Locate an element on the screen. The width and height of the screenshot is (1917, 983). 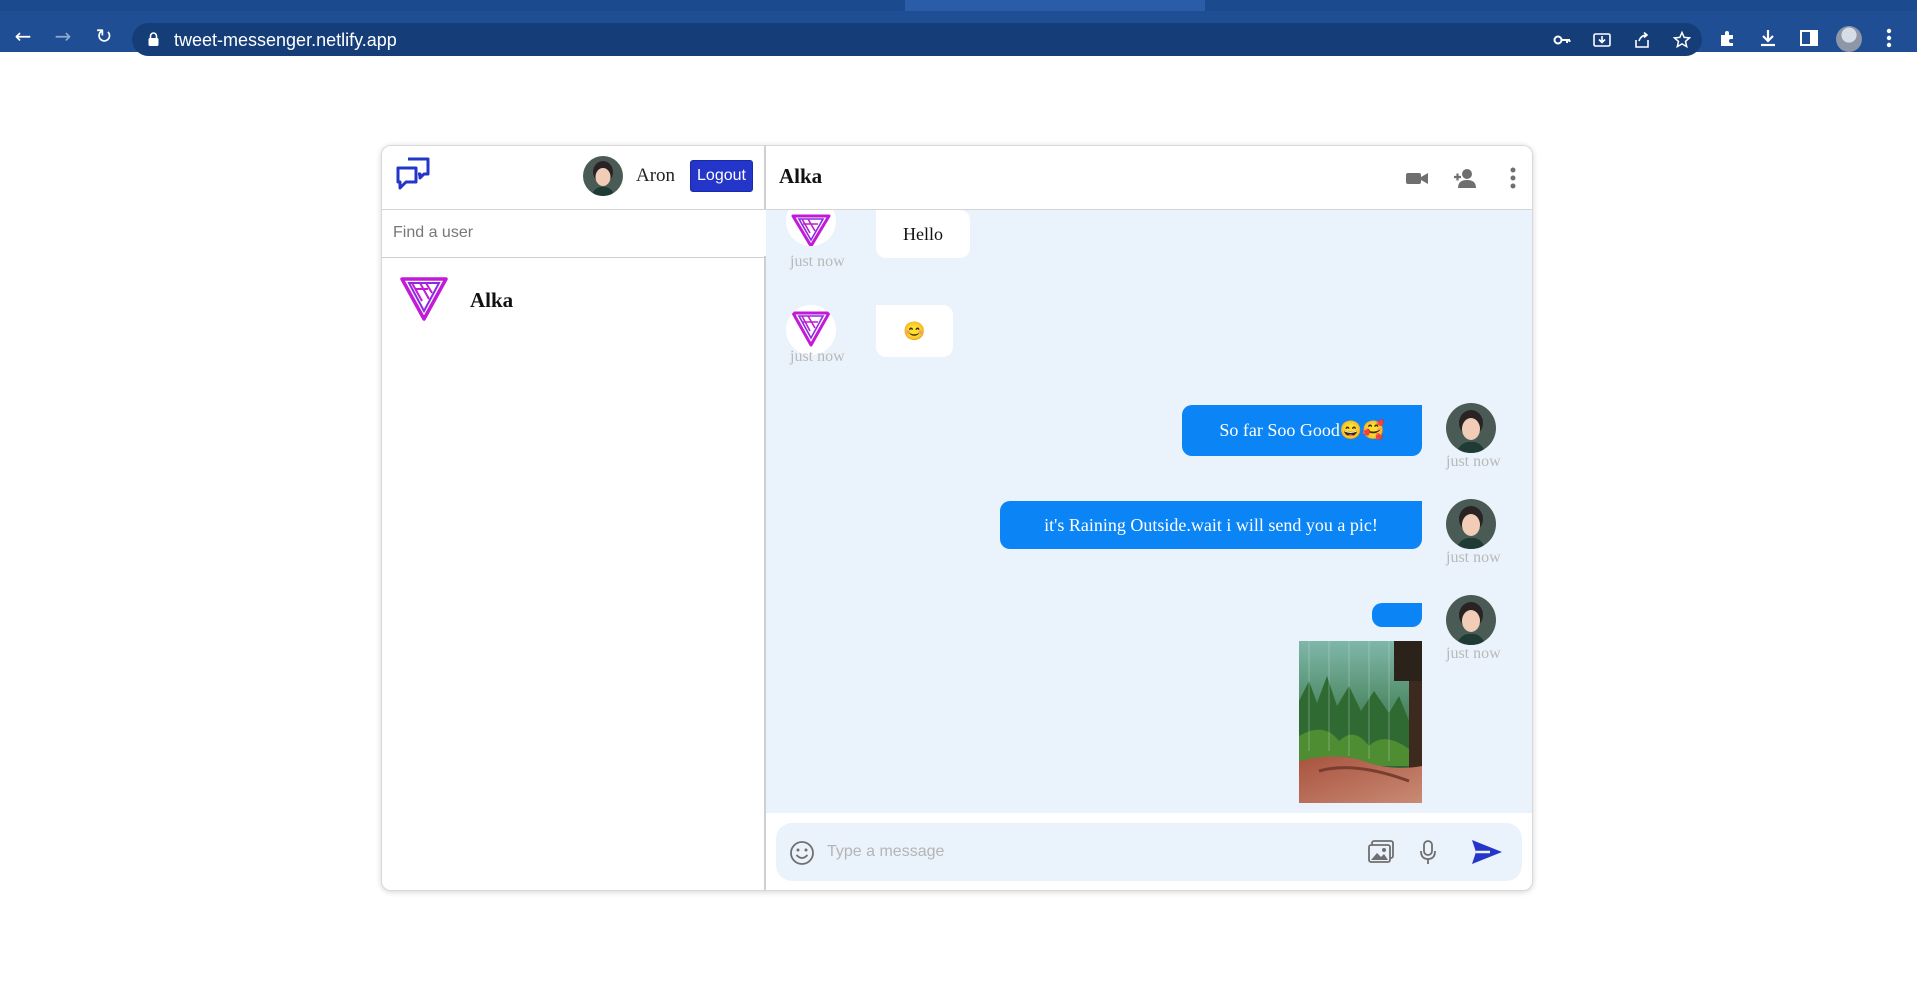
extensions-icon is located at coordinates (1728, 38).